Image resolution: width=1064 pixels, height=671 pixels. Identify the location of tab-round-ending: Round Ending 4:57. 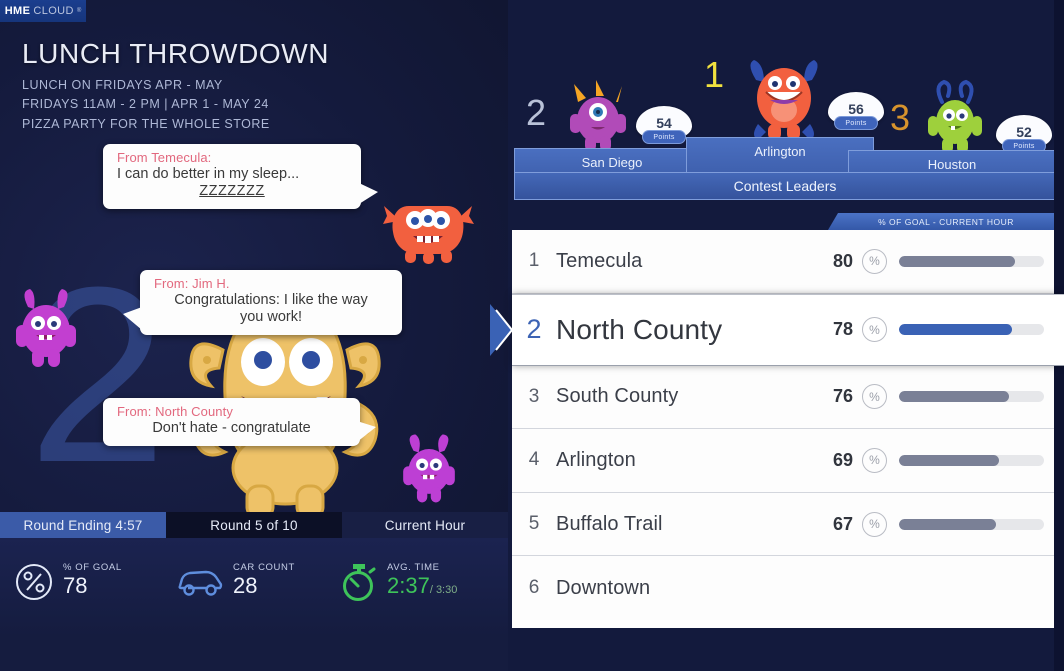
(83, 525).